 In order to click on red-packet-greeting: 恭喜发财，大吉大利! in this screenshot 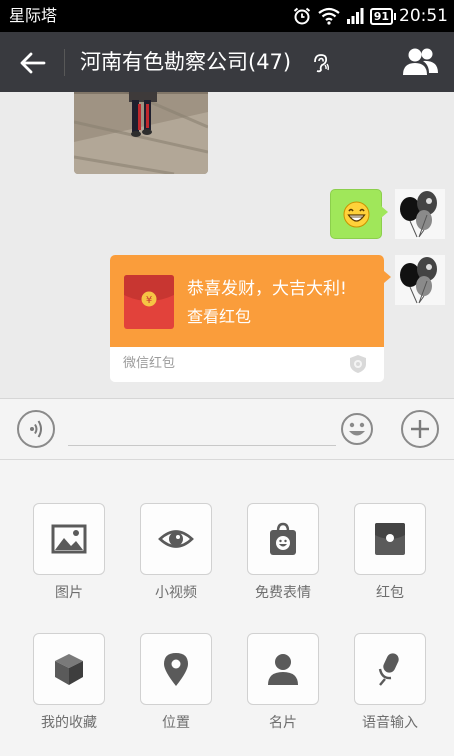, I will do `click(267, 289)`.